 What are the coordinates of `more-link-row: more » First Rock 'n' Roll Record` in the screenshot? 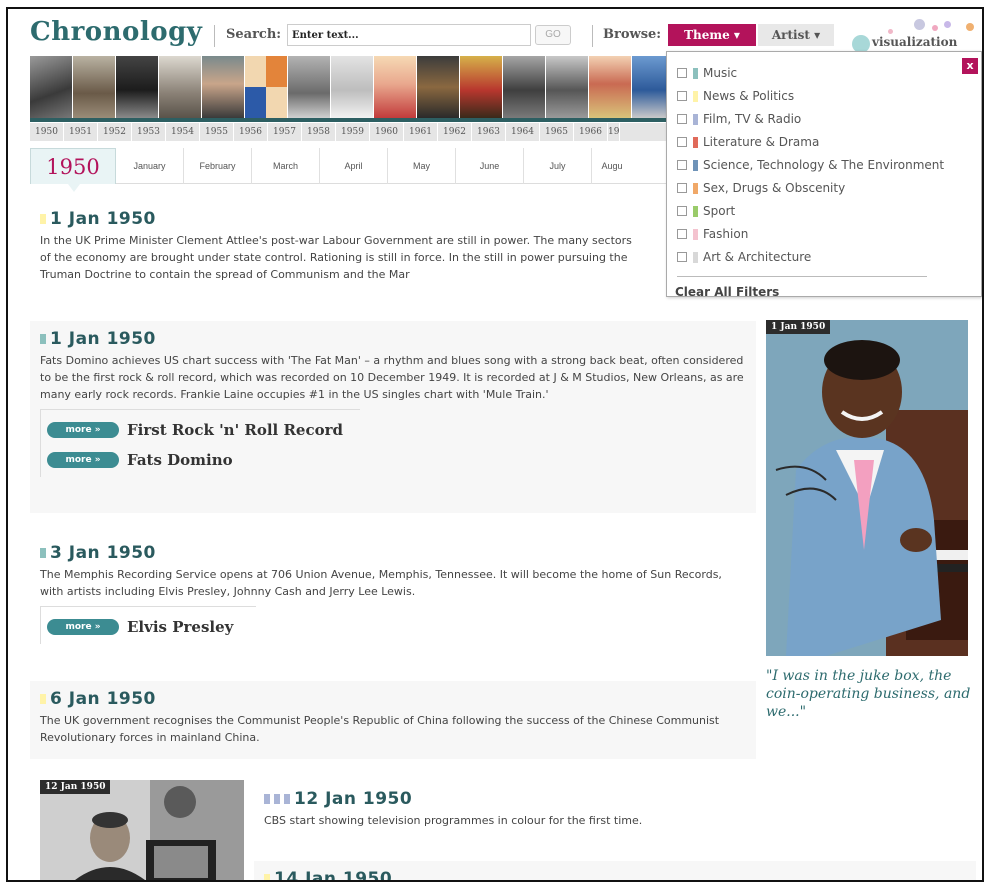 It's located at (203, 430).